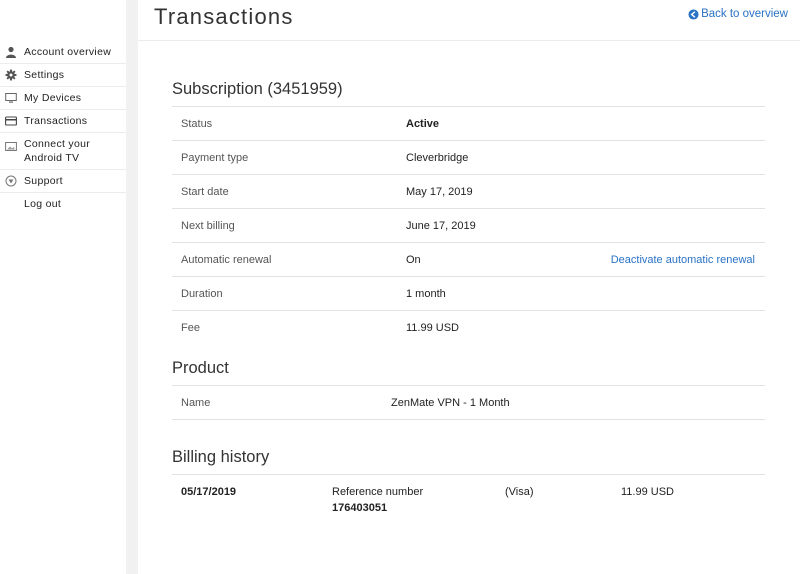 This screenshot has width=800, height=574. Describe the element at coordinates (11, 98) in the screenshot. I see `monitor-icon` at that location.